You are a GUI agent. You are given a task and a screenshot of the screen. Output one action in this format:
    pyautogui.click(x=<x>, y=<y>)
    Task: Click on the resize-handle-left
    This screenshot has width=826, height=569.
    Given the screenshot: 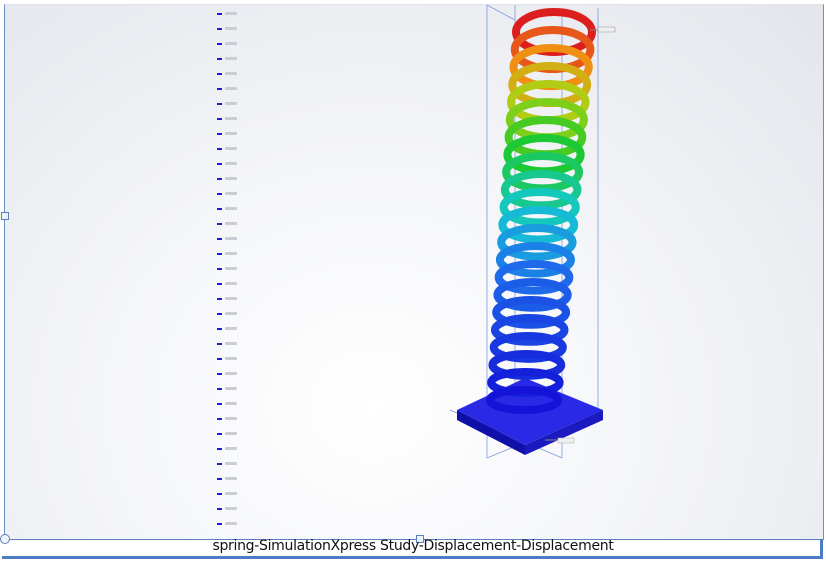 What is the action you would take?
    pyautogui.click(x=5, y=216)
    